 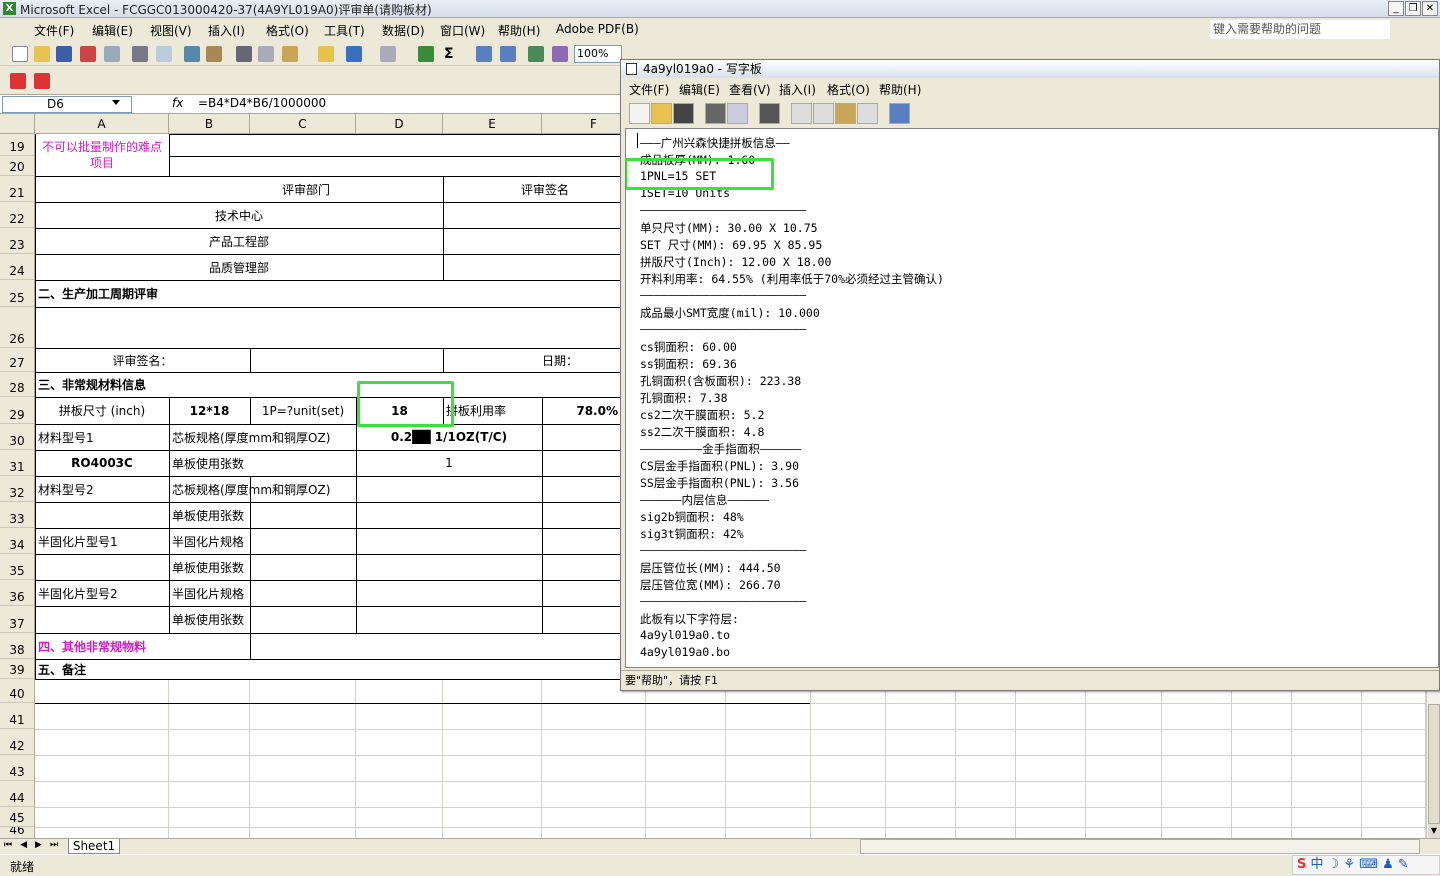 I want to click on column-header-b: B, so click(x=209, y=124).